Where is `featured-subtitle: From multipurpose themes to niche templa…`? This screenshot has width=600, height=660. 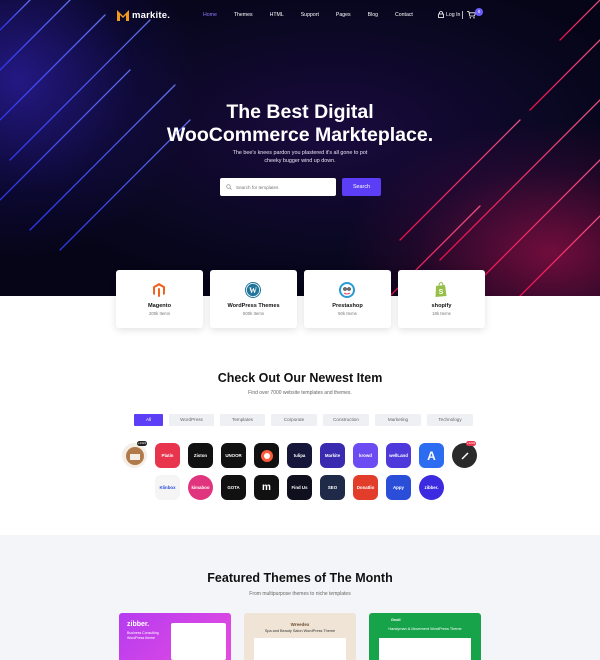 featured-subtitle: From multipurpose themes to niche templa… is located at coordinates (300, 594).